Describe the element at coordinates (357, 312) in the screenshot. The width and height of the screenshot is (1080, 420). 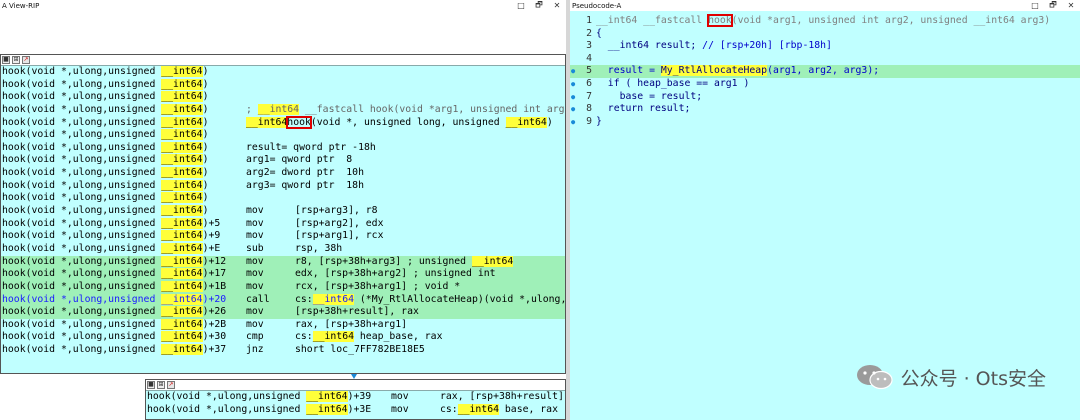
I see `asm-operands: [rsp+38h+result], rax` at that location.